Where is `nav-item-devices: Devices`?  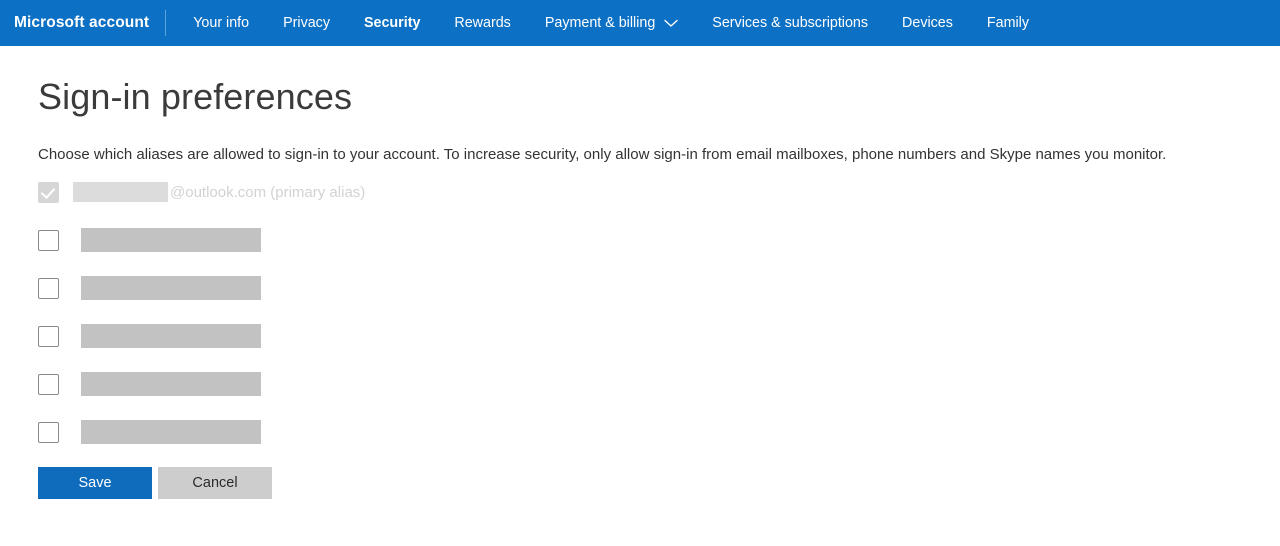
nav-item-devices: Devices is located at coordinates (927, 23).